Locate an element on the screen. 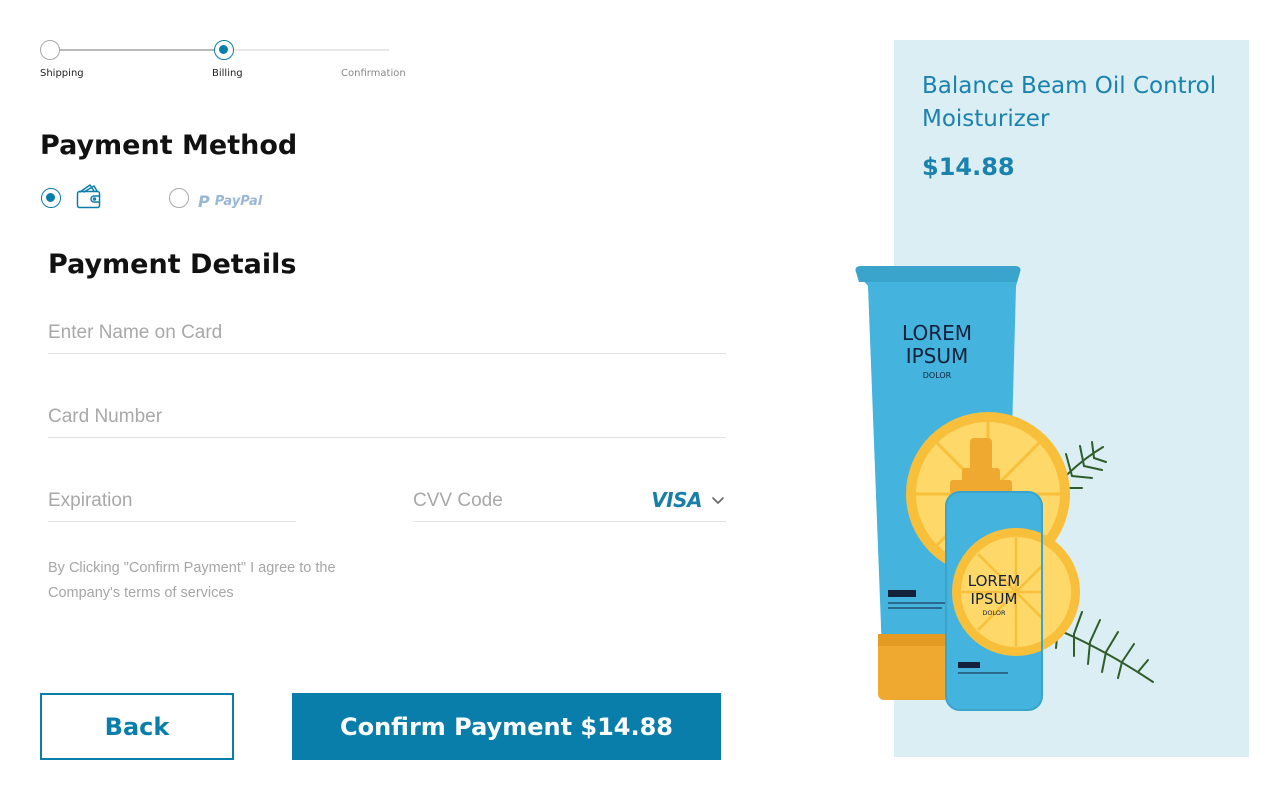 The image size is (1280, 800). step-billing-label: Billing is located at coordinates (227, 73).